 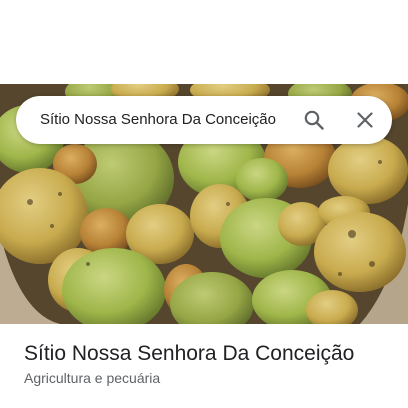 I want to click on search-button, so click(x=314, y=120).